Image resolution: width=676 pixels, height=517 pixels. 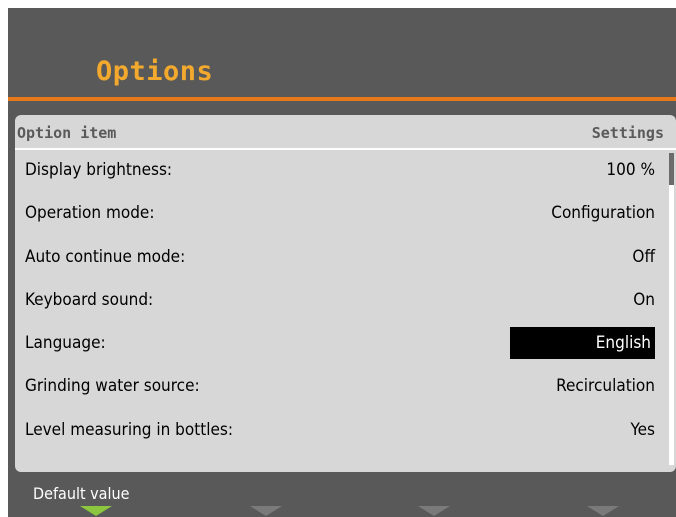 What do you see at coordinates (434, 511) in the screenshot?
I see `softkey-3-indicator` at bounding box center [434, 511].